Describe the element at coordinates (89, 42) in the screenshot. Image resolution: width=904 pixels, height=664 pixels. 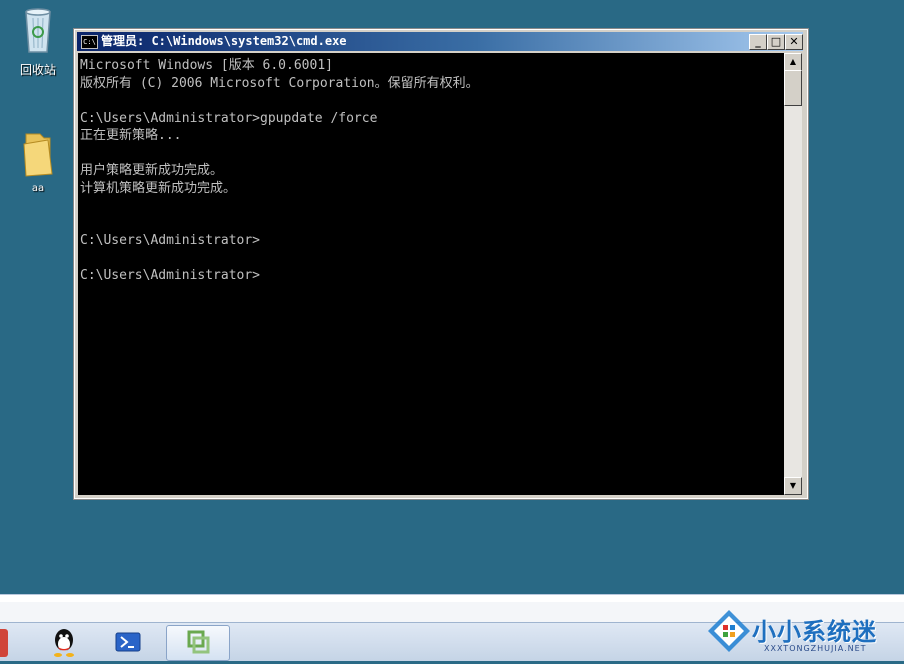
I see `cmd-icon: C:\` at that location.